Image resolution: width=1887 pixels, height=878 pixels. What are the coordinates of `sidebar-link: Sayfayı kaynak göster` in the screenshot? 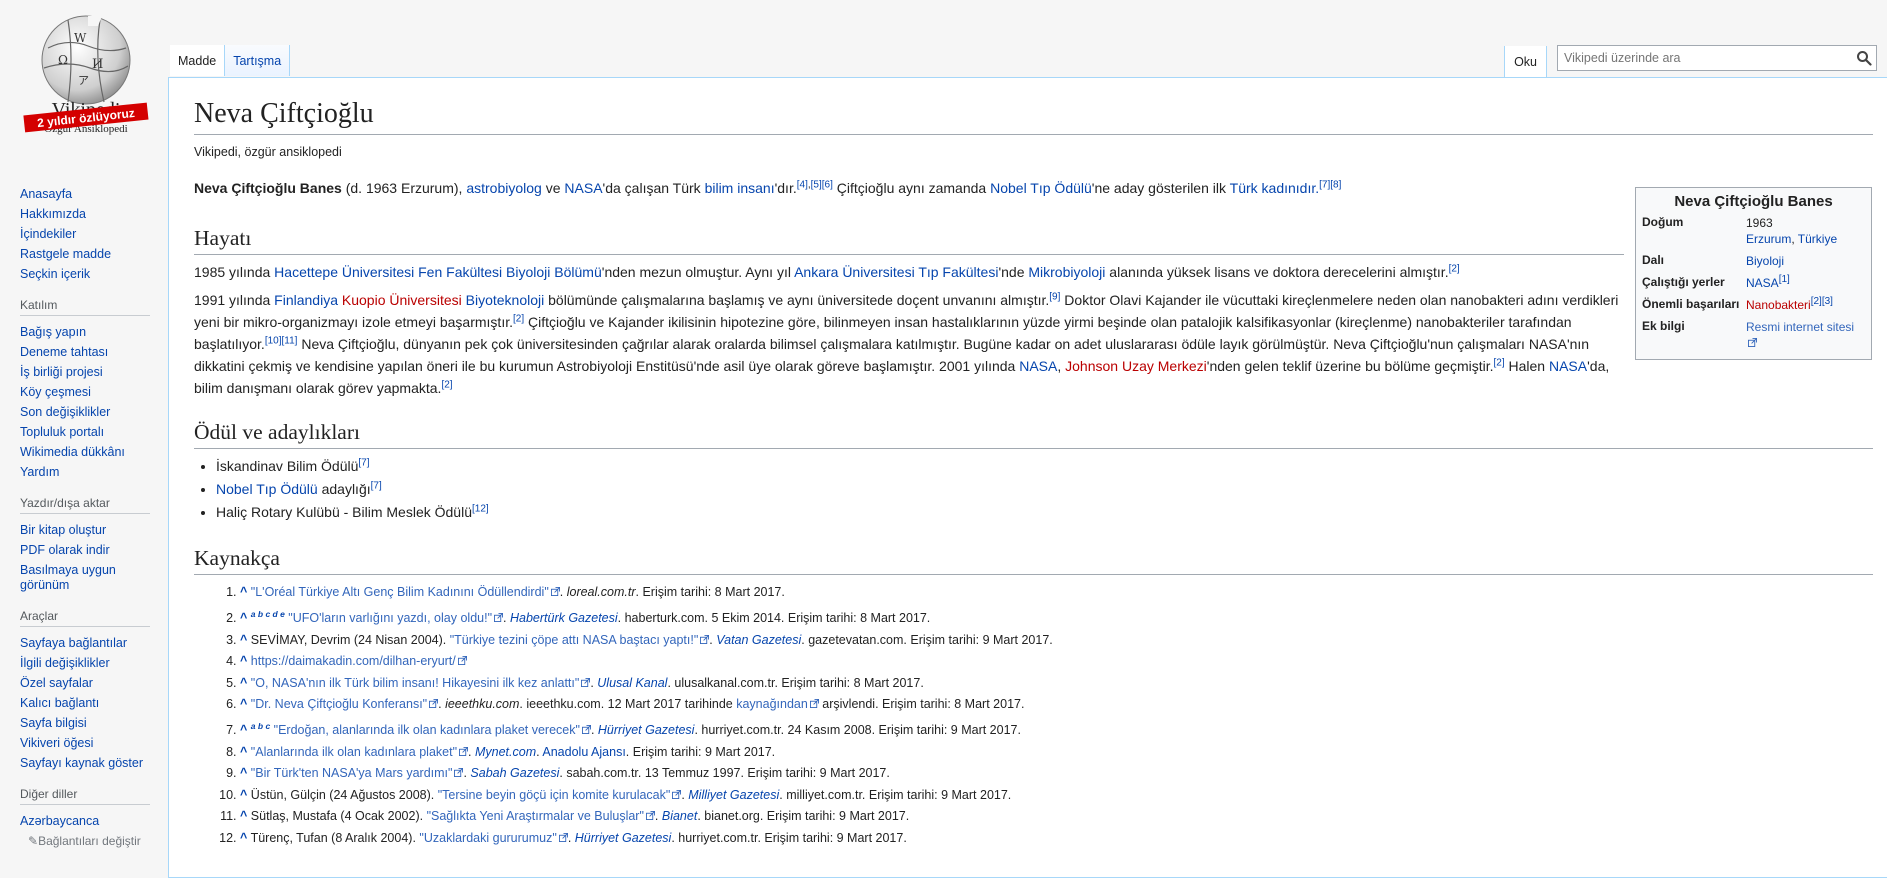 It's located at (81, 763).